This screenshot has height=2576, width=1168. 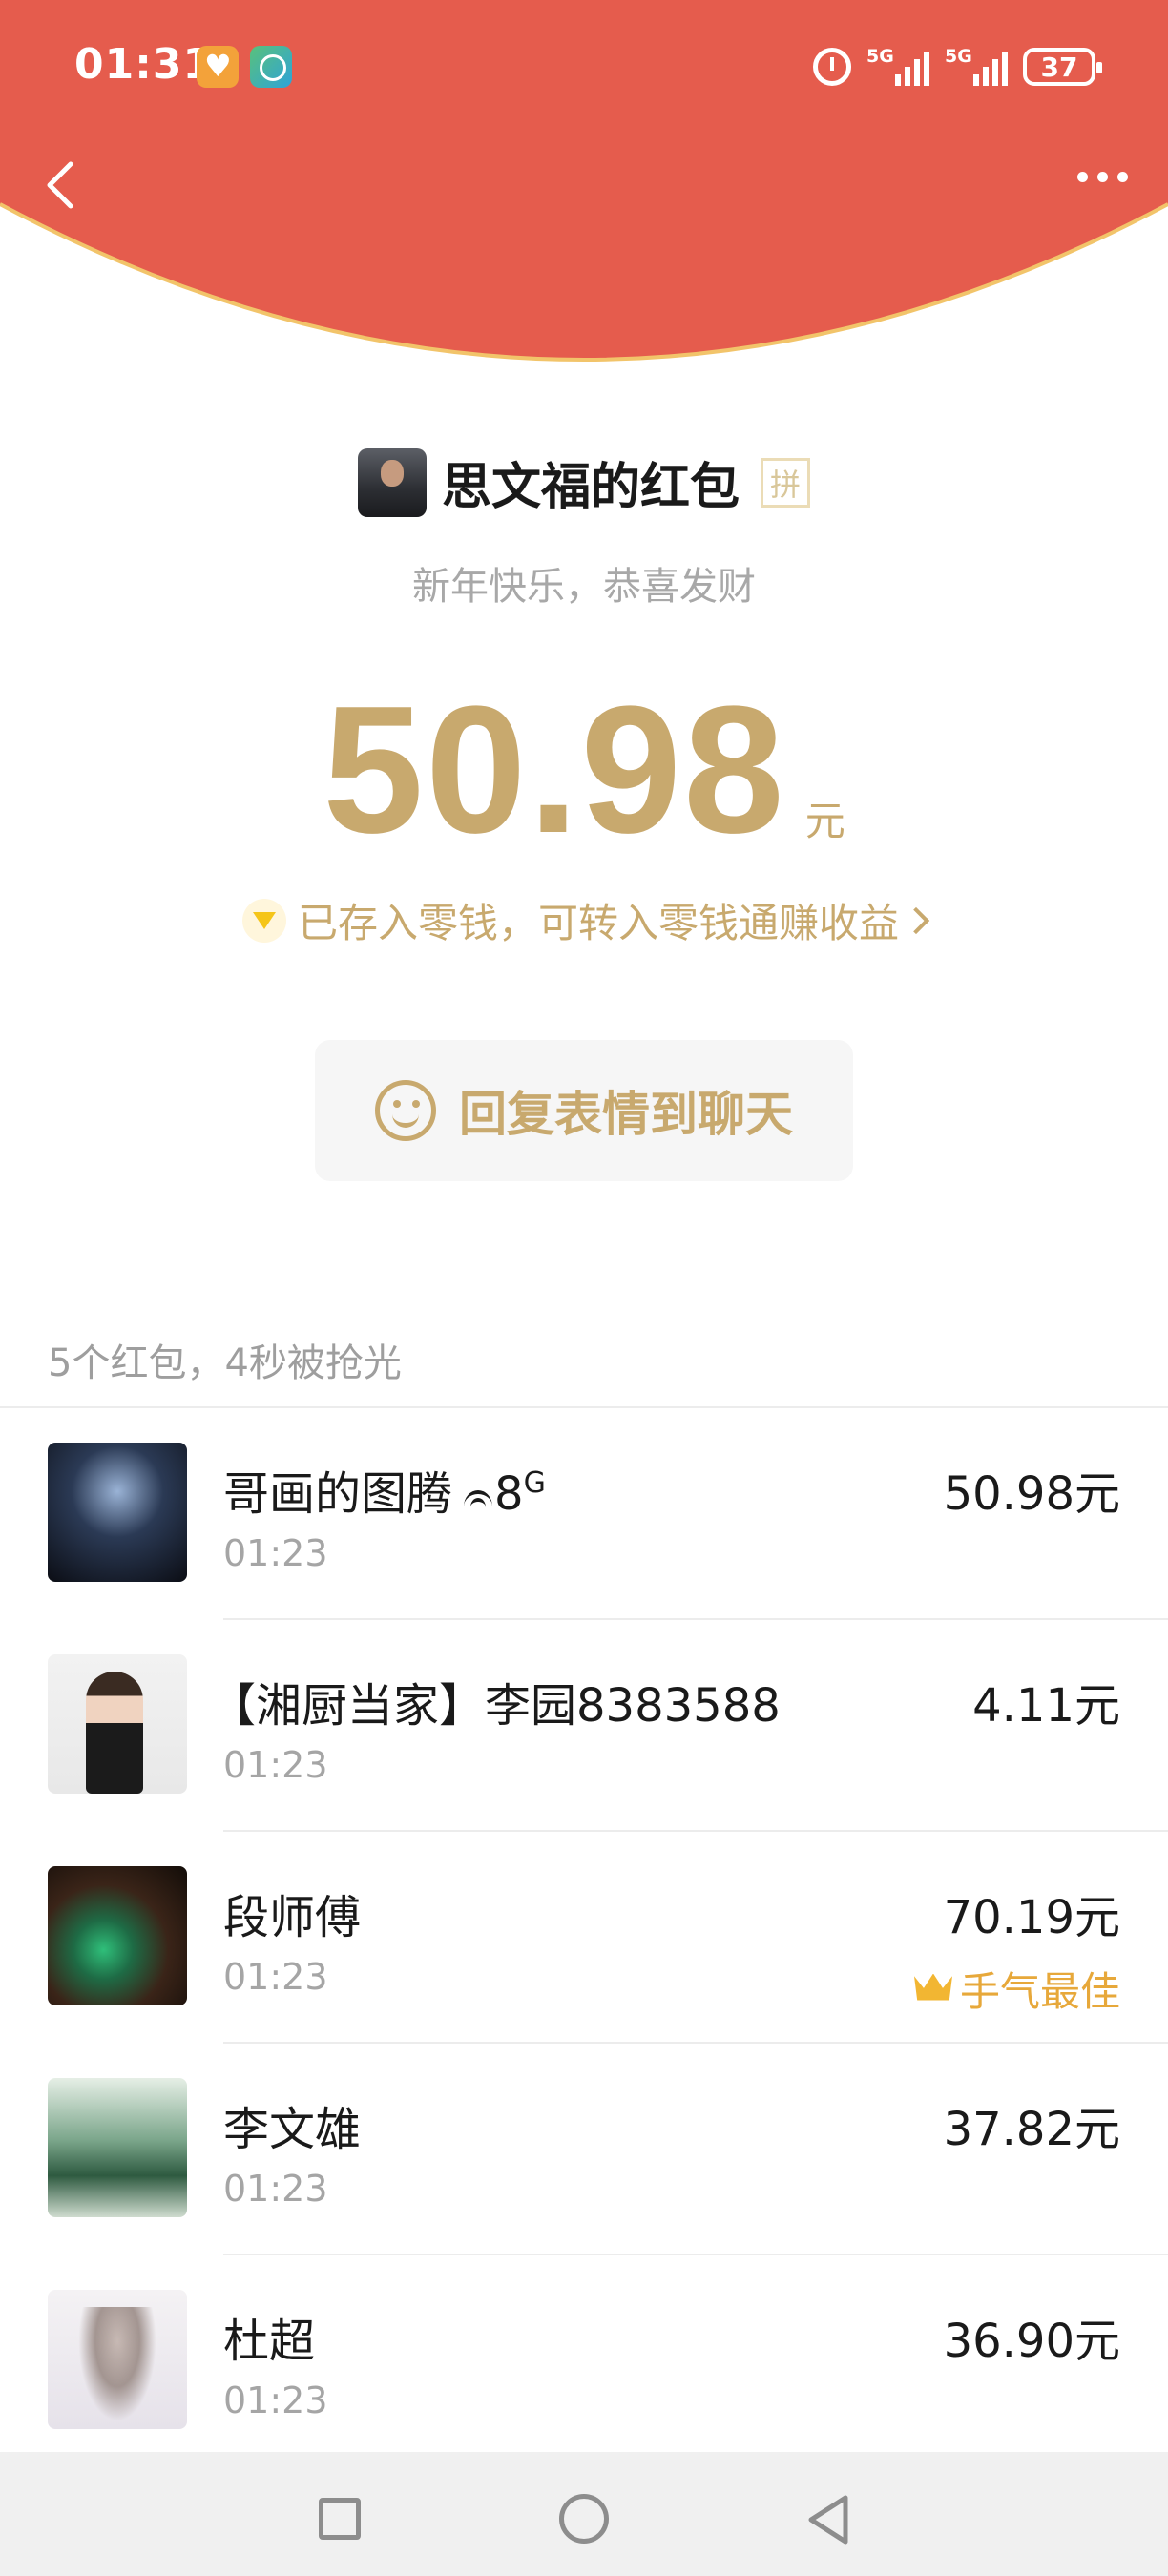 What do you see at coordinates (509, 1494) in the screenshot?
I see `recipient-name-suffix: 8` at bounding box center [509, 1494].